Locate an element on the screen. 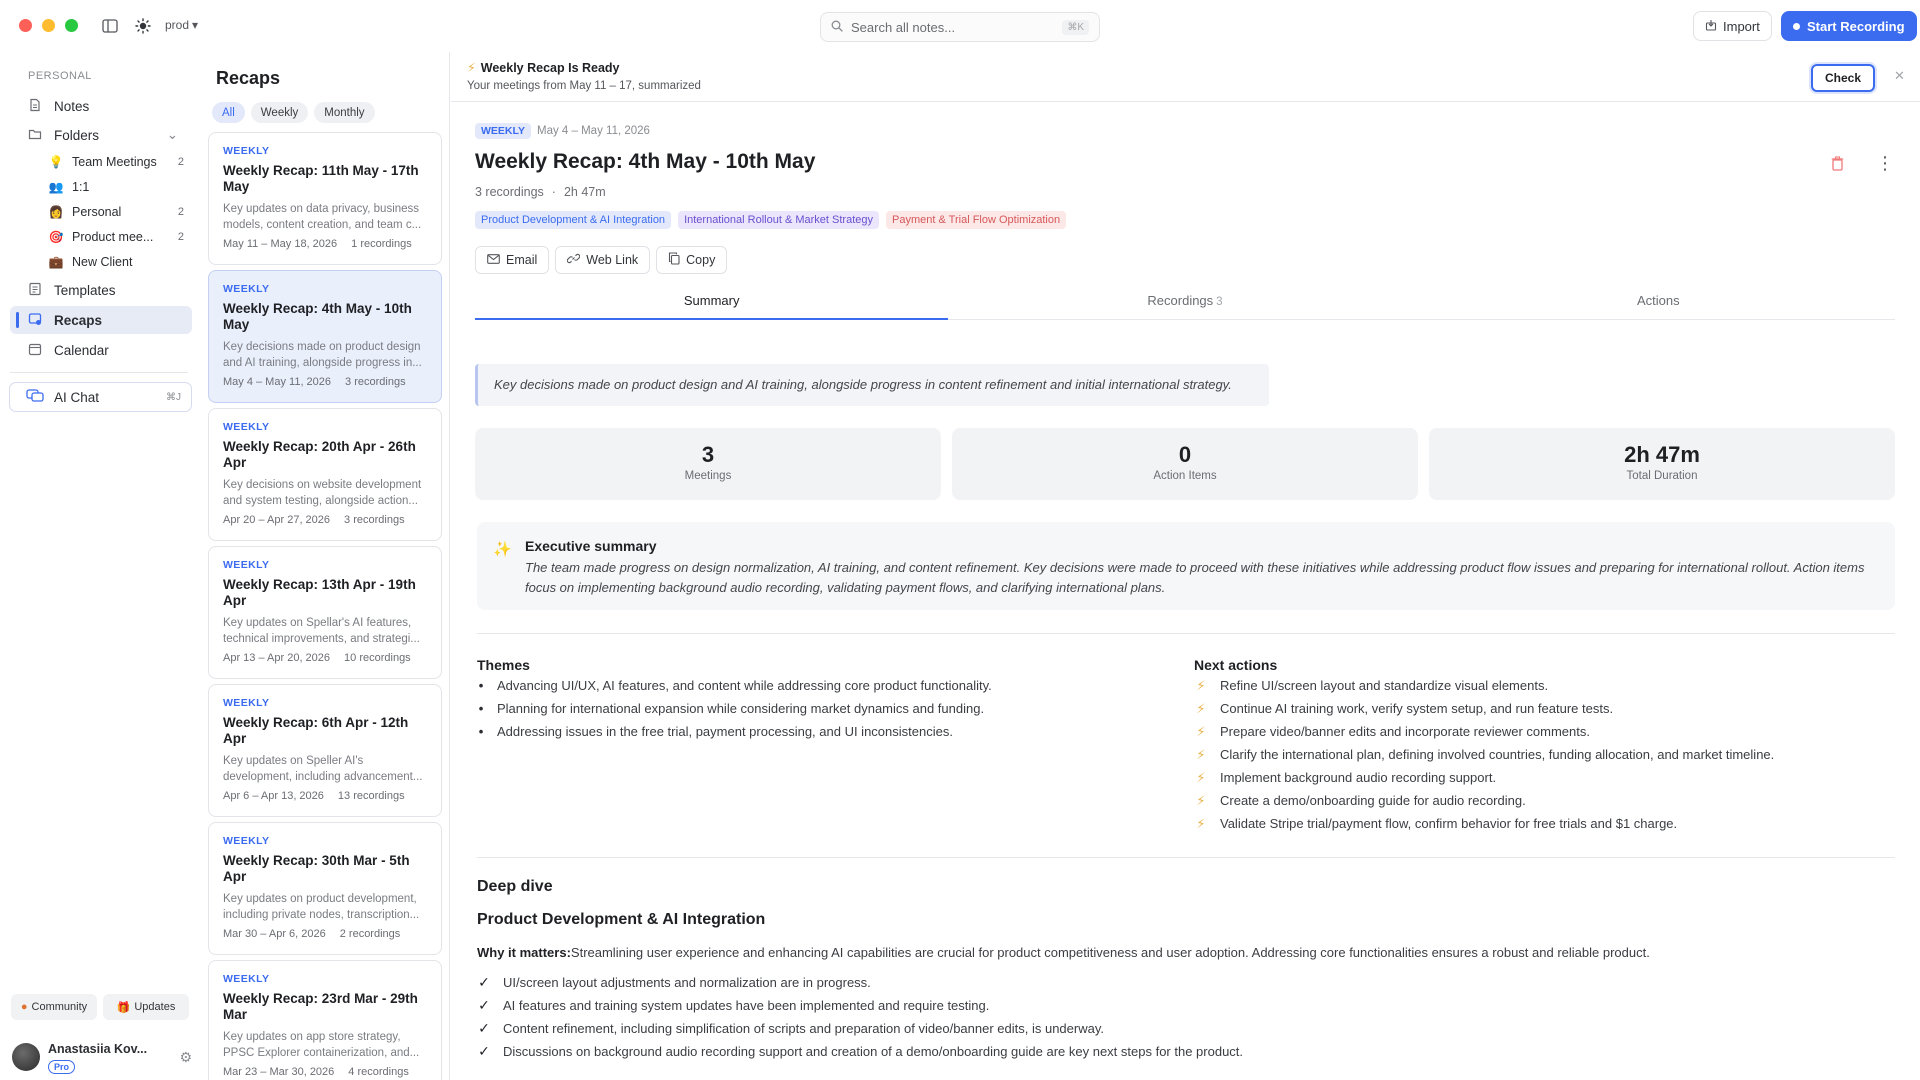  close-window-button is located at coordinates (25, 25).